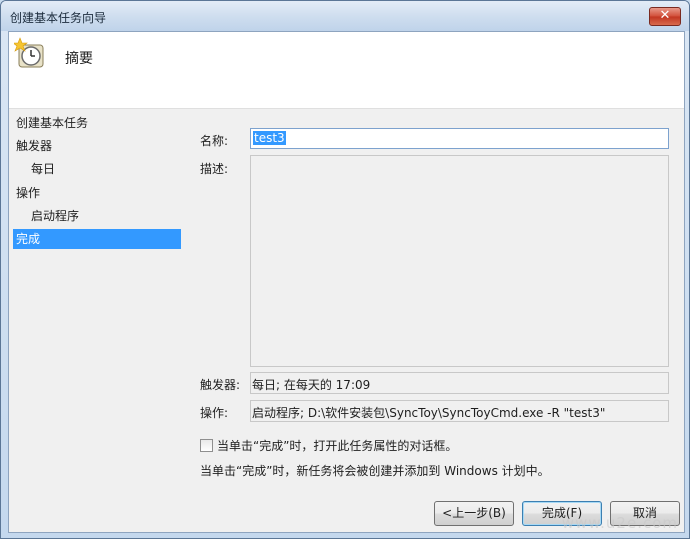  Describe the element at coordinates (206, 445) in the screenshot. I see `open-properties-checkbox` at that location.